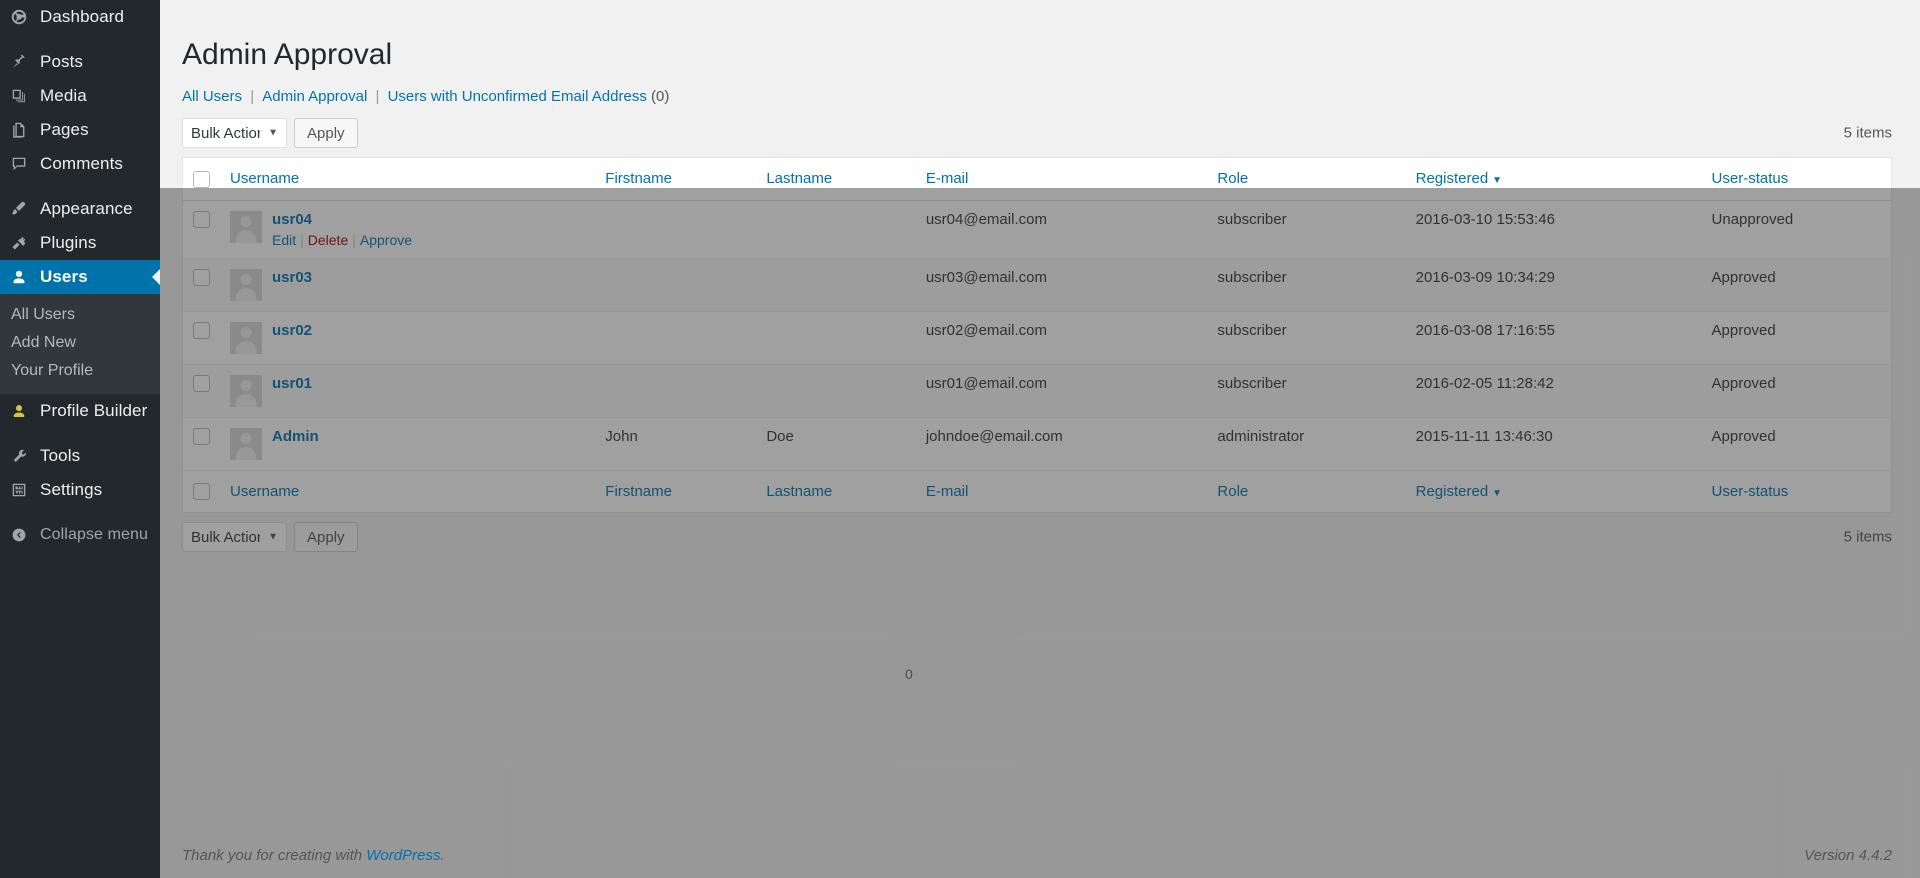  I want to click on row-action-edit: Edit, so click(284, 240).